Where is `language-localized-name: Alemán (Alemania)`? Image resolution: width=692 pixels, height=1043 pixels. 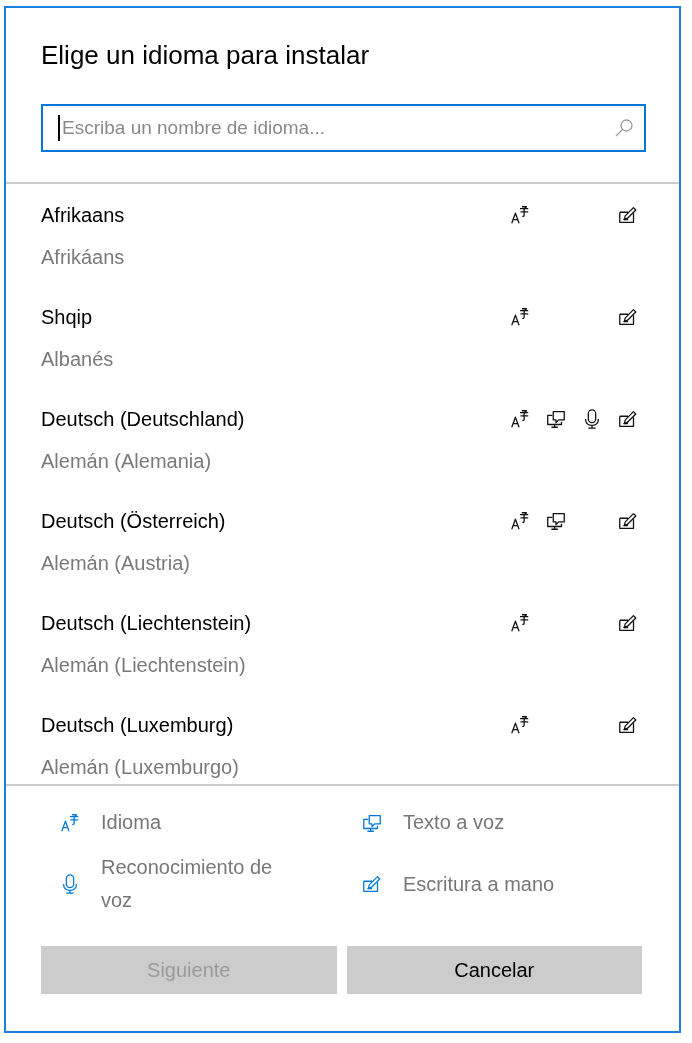
language-localized-name: Alemán (Alemania) is located at coordinates (126, 461).